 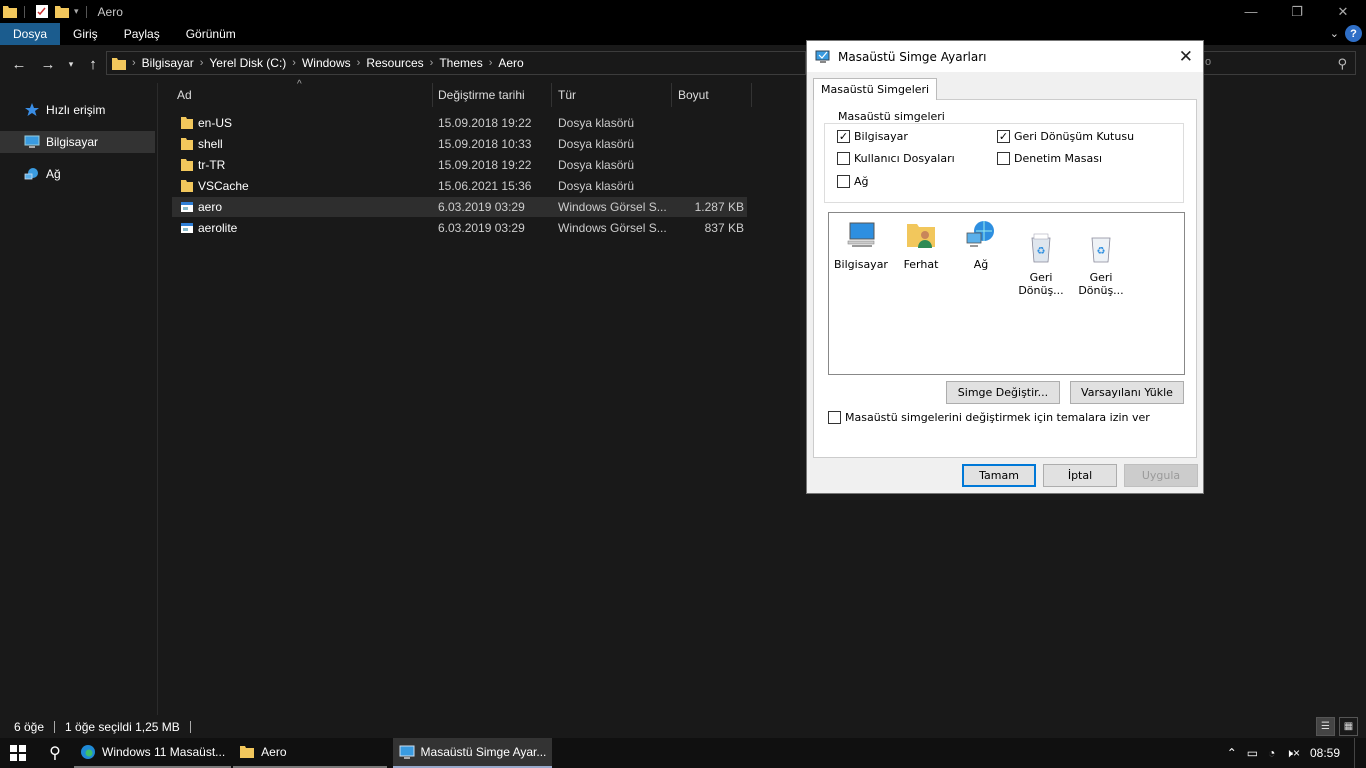 What do you see at coordinates (310, 753) in the screenshot?
I see `taskbar-app-explorer: Aero` at bounding box center [310, 753].